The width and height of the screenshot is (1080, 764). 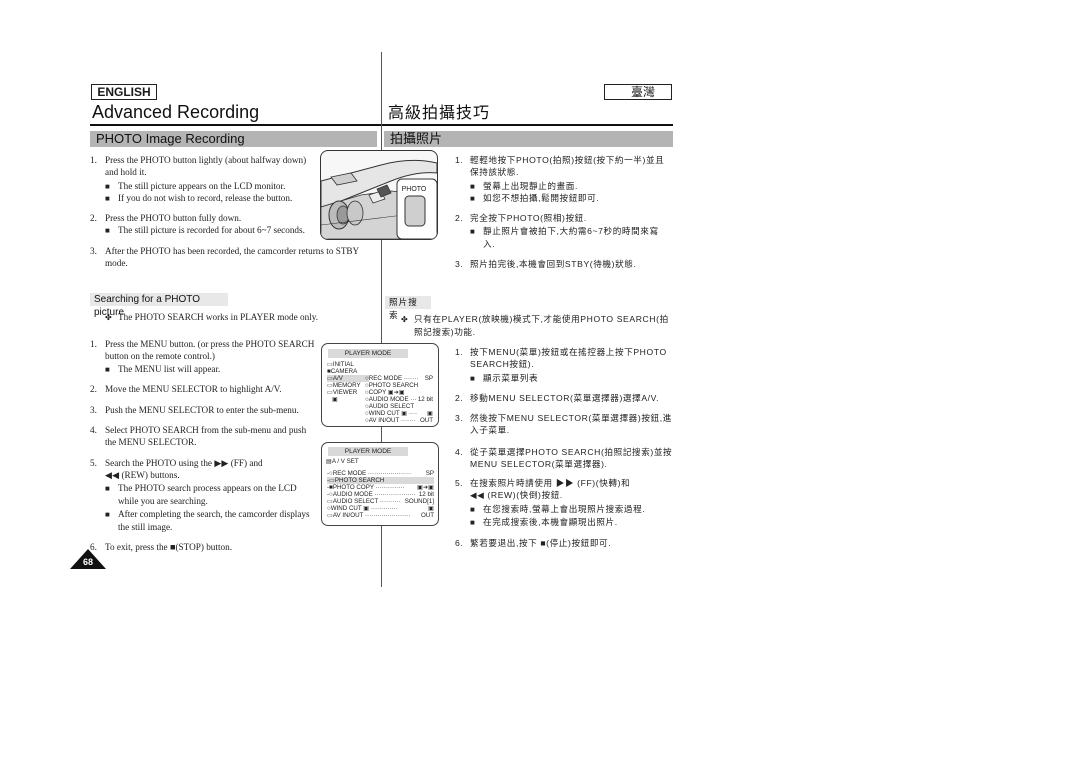 What do you see at coordinates (348, 378) in the screenshot?
I see `menu-item-selected: ▭A/V` at bounding box center [348, 378].